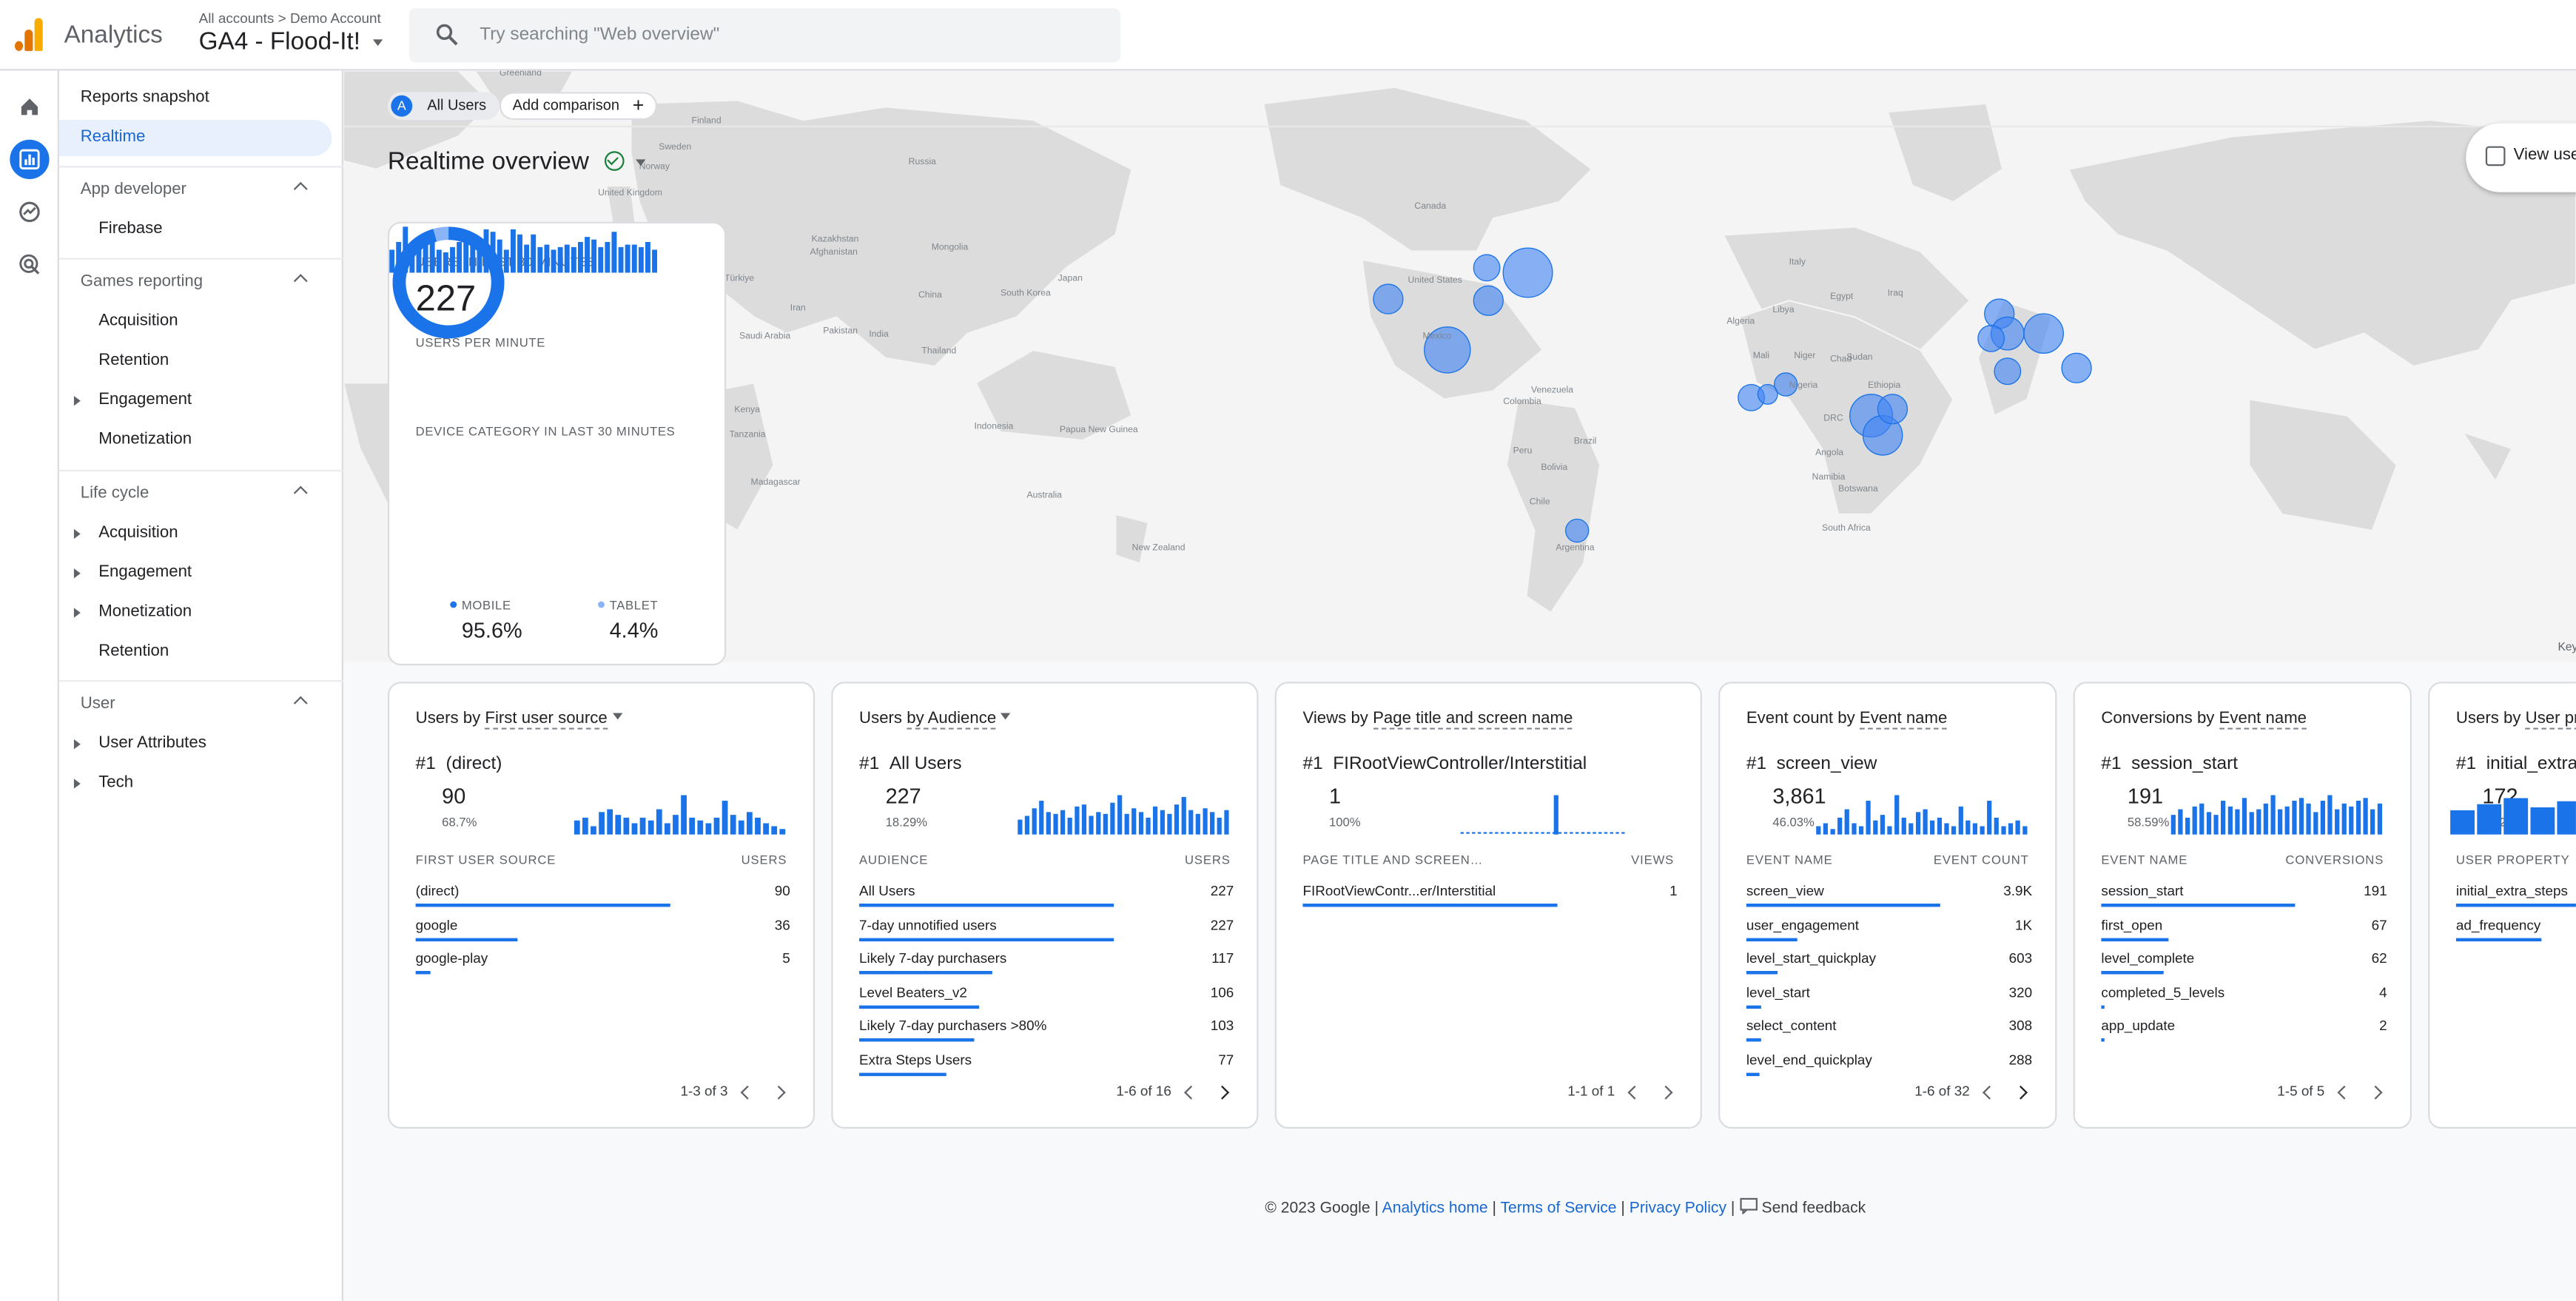 The image size is (2576, 1301). What do you see at coordinates (29, 34) in the screenshot?
I see `analytics-logo-icon` at bounding box center [29, 34].